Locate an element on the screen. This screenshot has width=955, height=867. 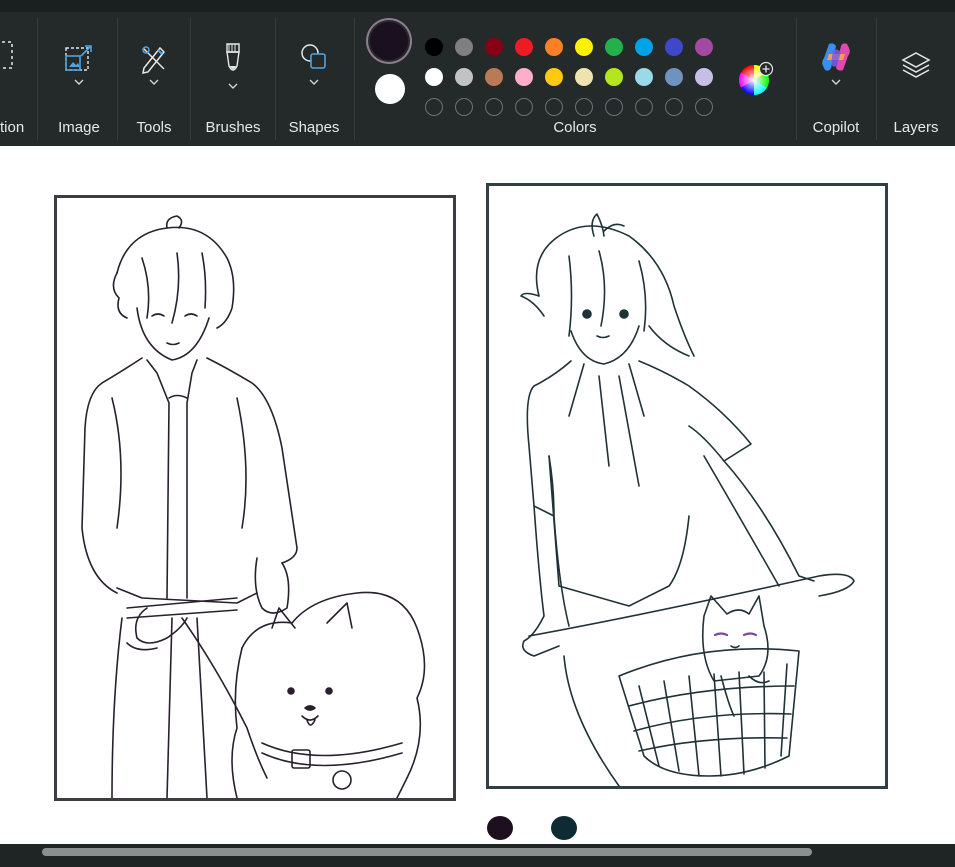
copilot-icon is located at coordinates (836, 57).